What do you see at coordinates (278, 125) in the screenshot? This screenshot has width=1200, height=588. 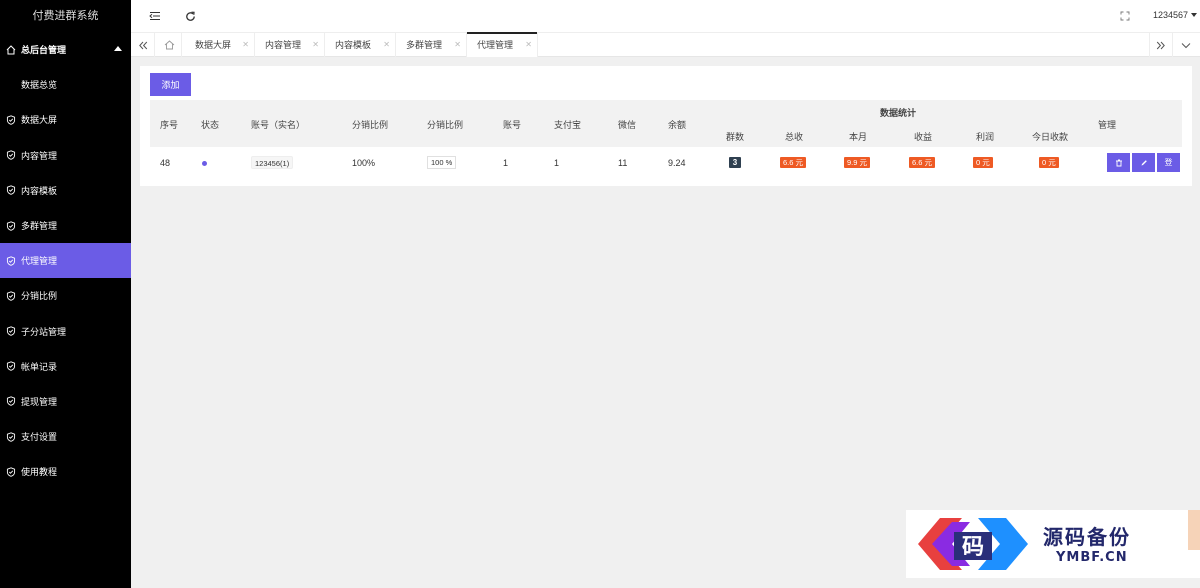 I see `header-account-name: 账号（实名）` at bounding box center [278, 125].